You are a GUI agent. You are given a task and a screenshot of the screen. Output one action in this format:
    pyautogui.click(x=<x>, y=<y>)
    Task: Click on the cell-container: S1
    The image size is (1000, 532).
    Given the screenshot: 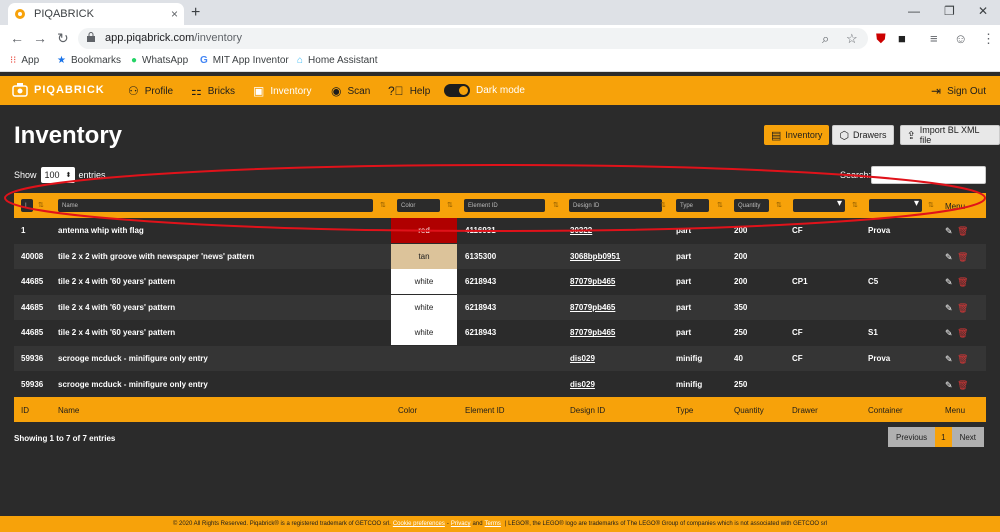 What is the action you would take?
    pyautogui.click(x=873, y=333)
    